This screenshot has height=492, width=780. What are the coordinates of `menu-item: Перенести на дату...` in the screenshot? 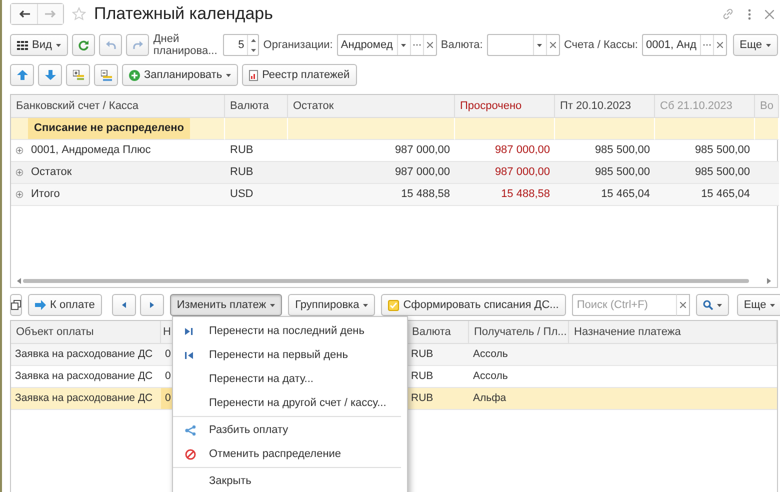 It's located at (290, 379).